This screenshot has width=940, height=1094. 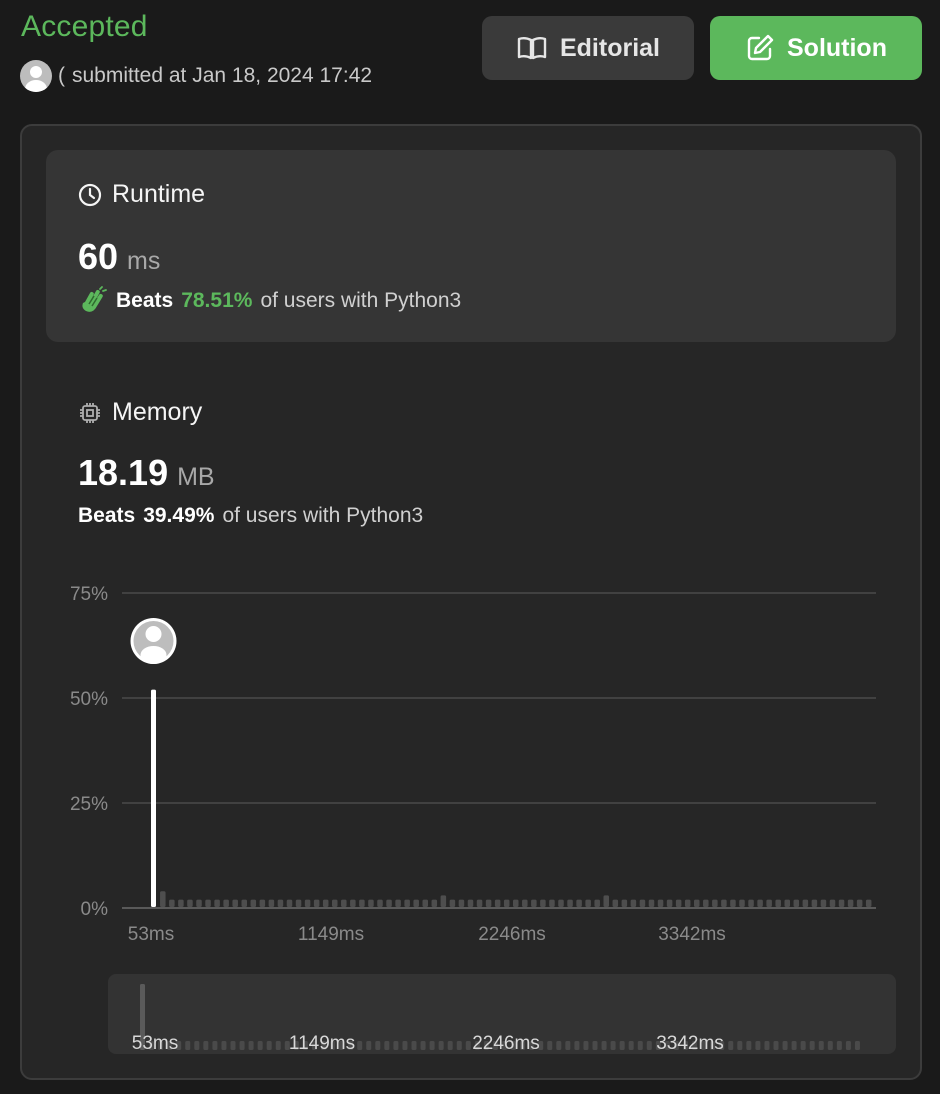 What do you see at coordinates (153, 655) in the screenshot?
I see `marker-avatar-body` at bounding box center [153, 655].